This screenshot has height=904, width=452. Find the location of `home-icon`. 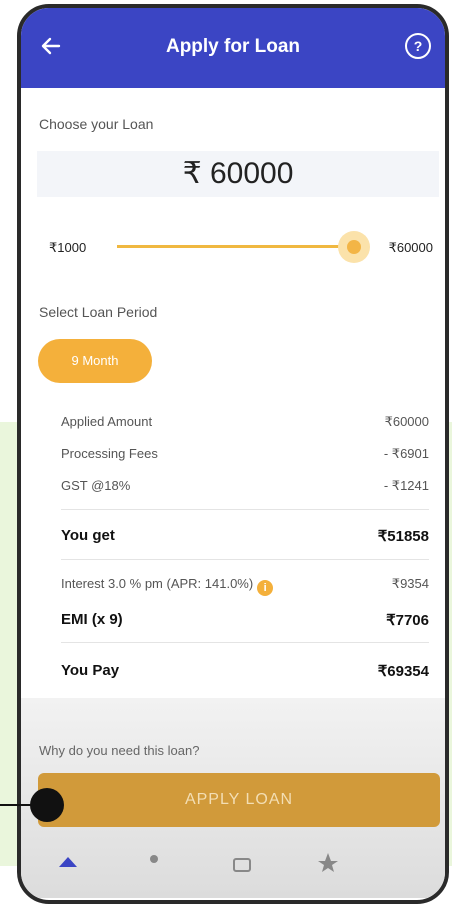

home-icon is located at coordinates (68, 862).